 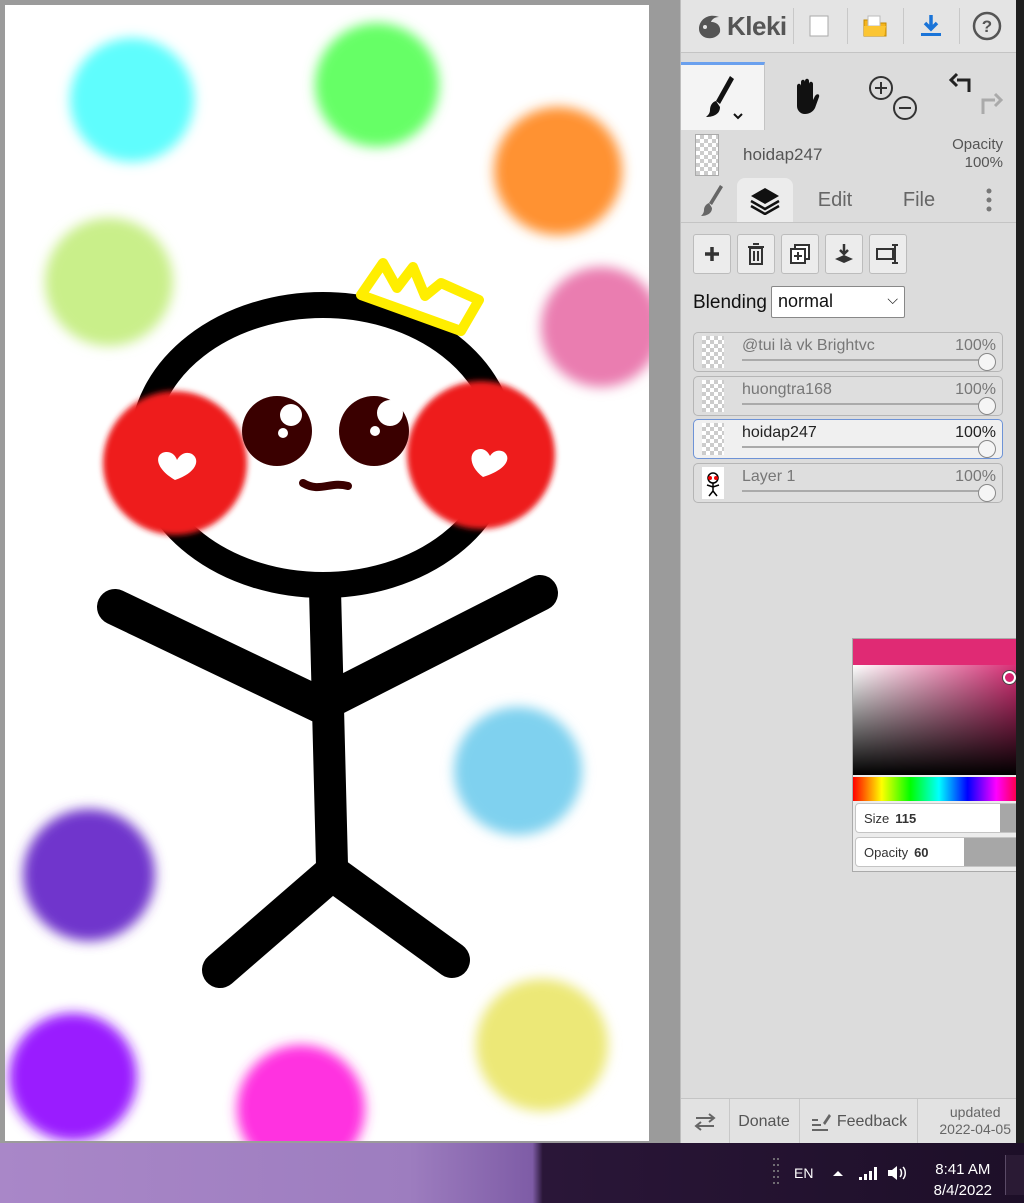 I want to click on tab-file: File, so click(x=919, y=200).